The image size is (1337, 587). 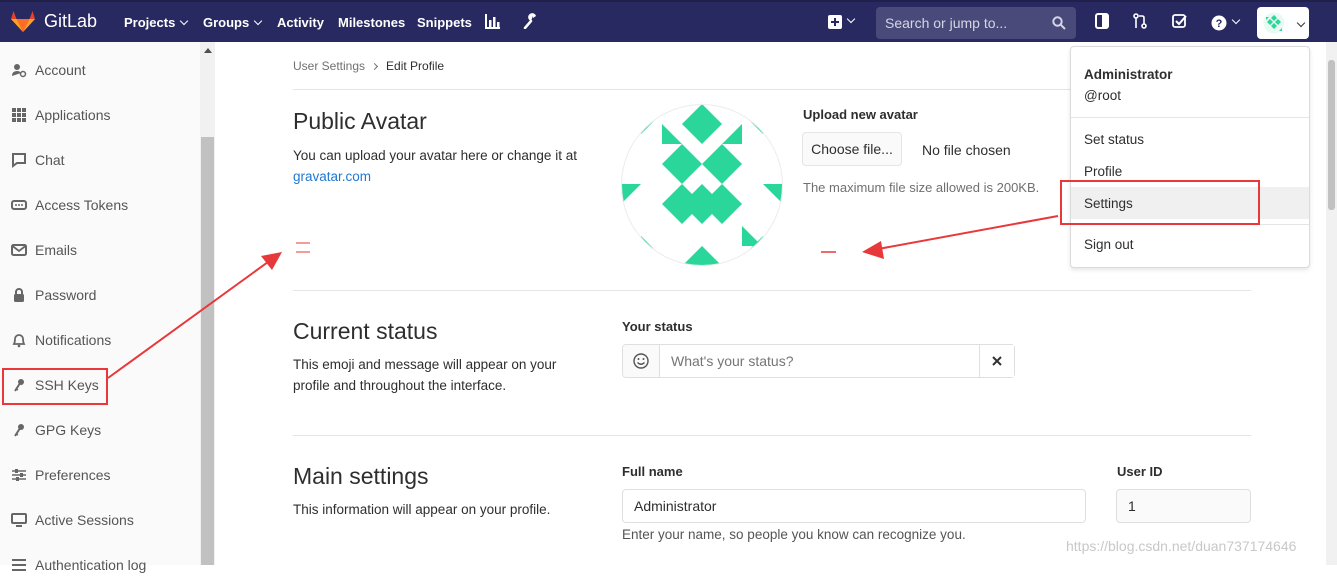 I want to click on close-icon, so click(x=997, y=361).